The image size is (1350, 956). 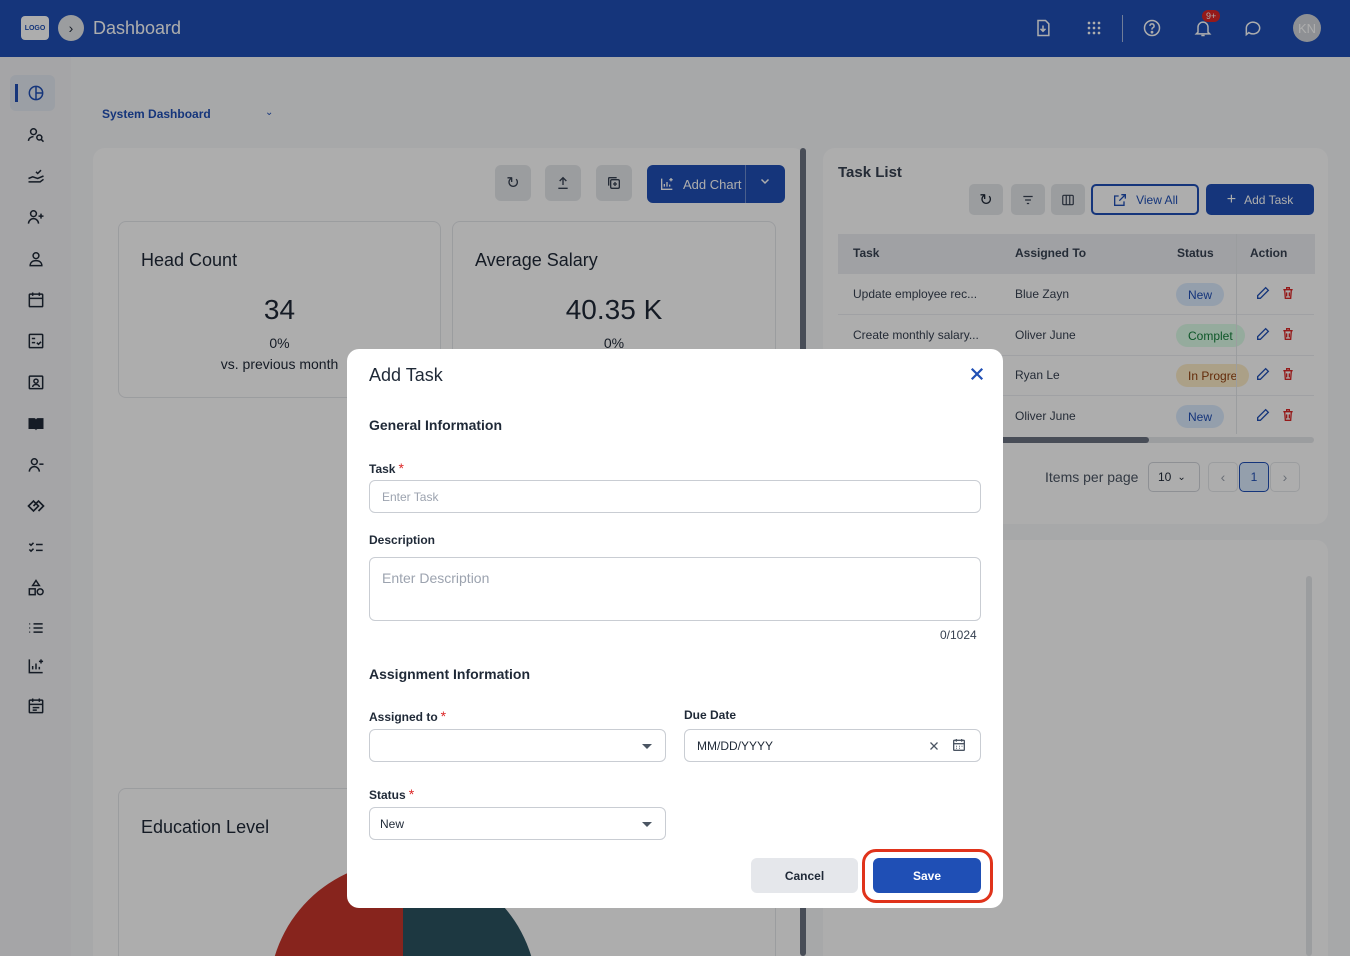 I want to click on description-placeholder: Enter Description, so click(x=436, y=578).